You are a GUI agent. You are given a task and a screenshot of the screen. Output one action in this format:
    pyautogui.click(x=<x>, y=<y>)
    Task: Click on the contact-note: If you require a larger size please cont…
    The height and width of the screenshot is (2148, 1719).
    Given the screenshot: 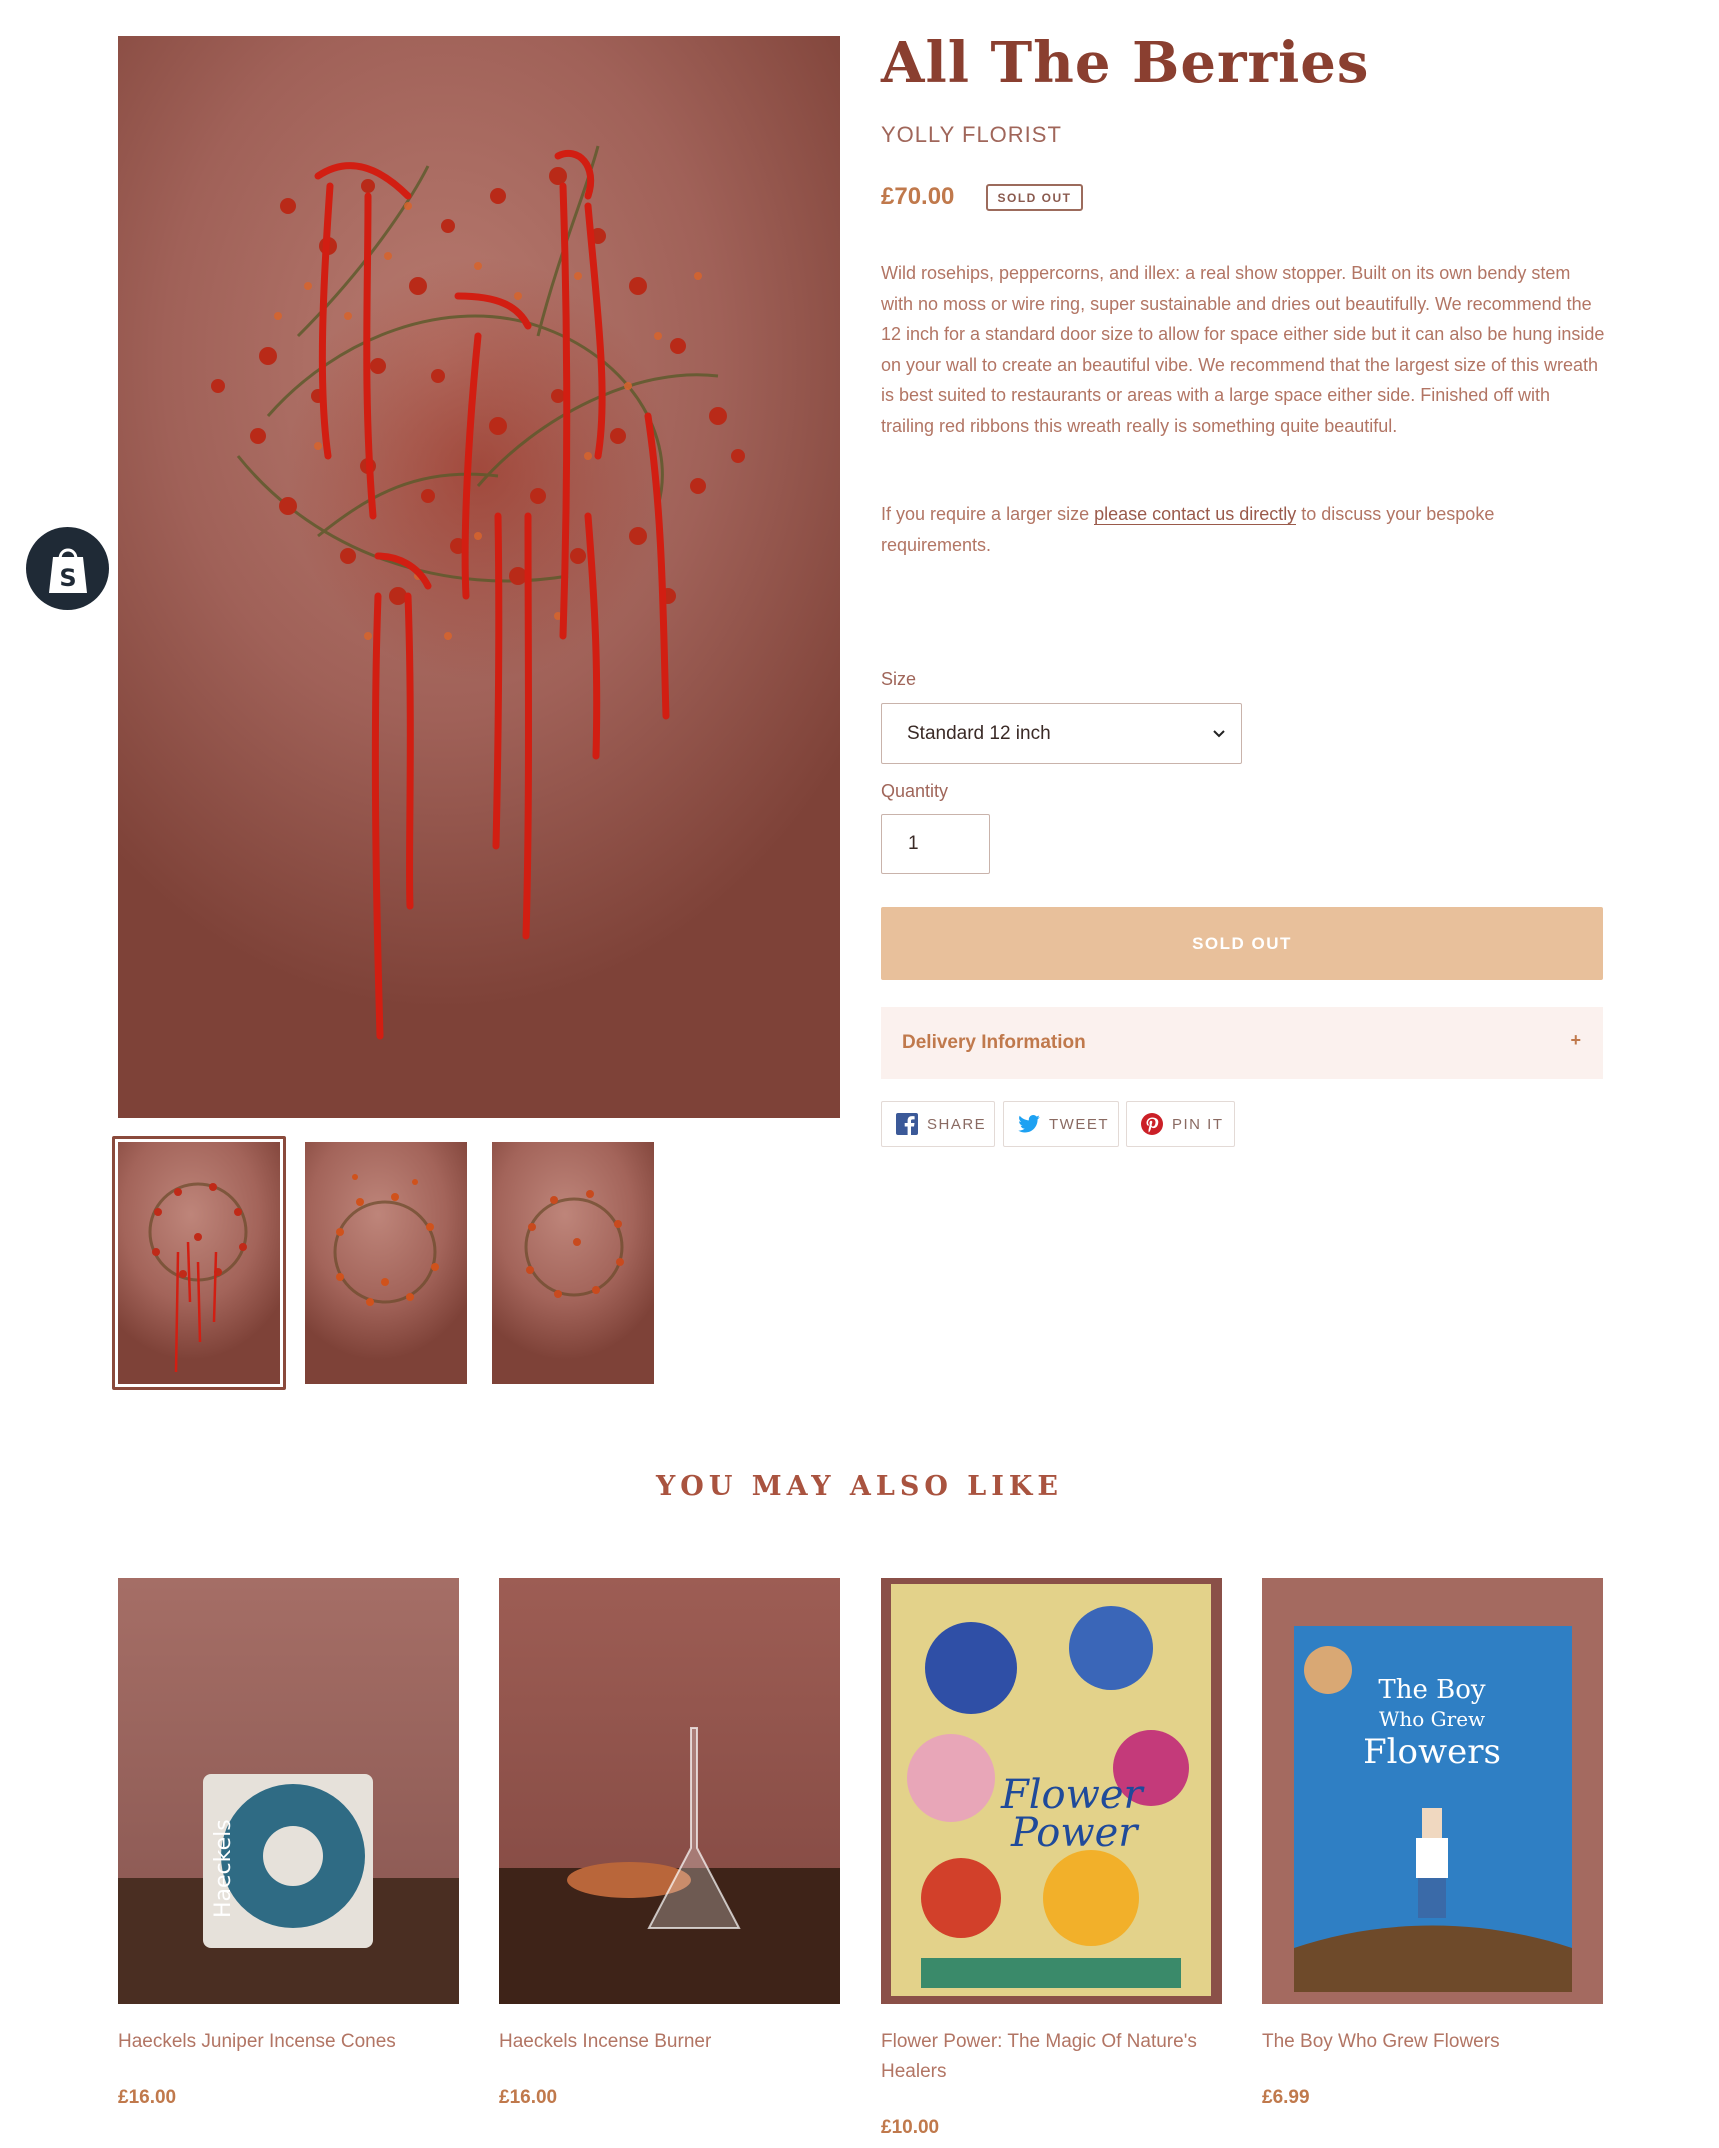 What is the action you would take?
    pyautogui.click(x=1243, y=529)
    